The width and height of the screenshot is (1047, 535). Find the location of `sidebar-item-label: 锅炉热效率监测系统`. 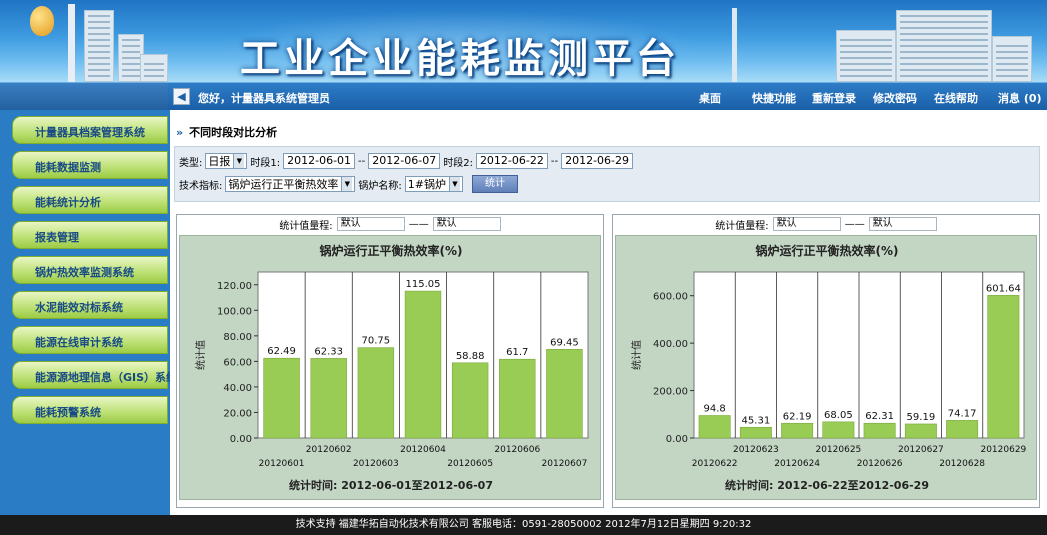

sidebar-item-label: 锅炉热效率监测系统 is located at coordinates (84, 272).